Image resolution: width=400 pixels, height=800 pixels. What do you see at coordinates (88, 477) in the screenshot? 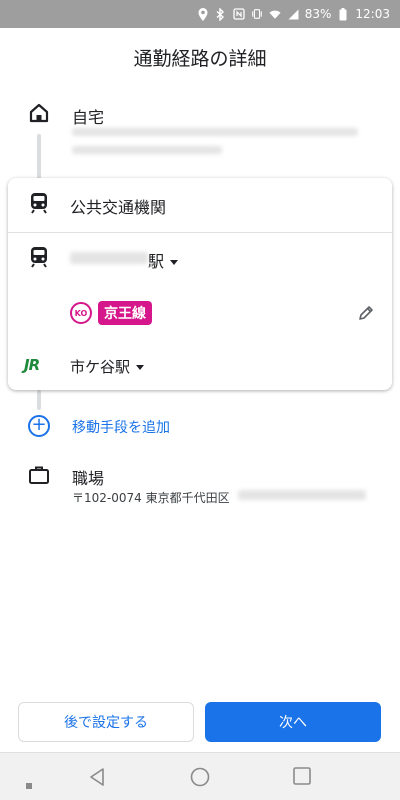
I see `work-label: 職場` at bounding box center [88, 477].